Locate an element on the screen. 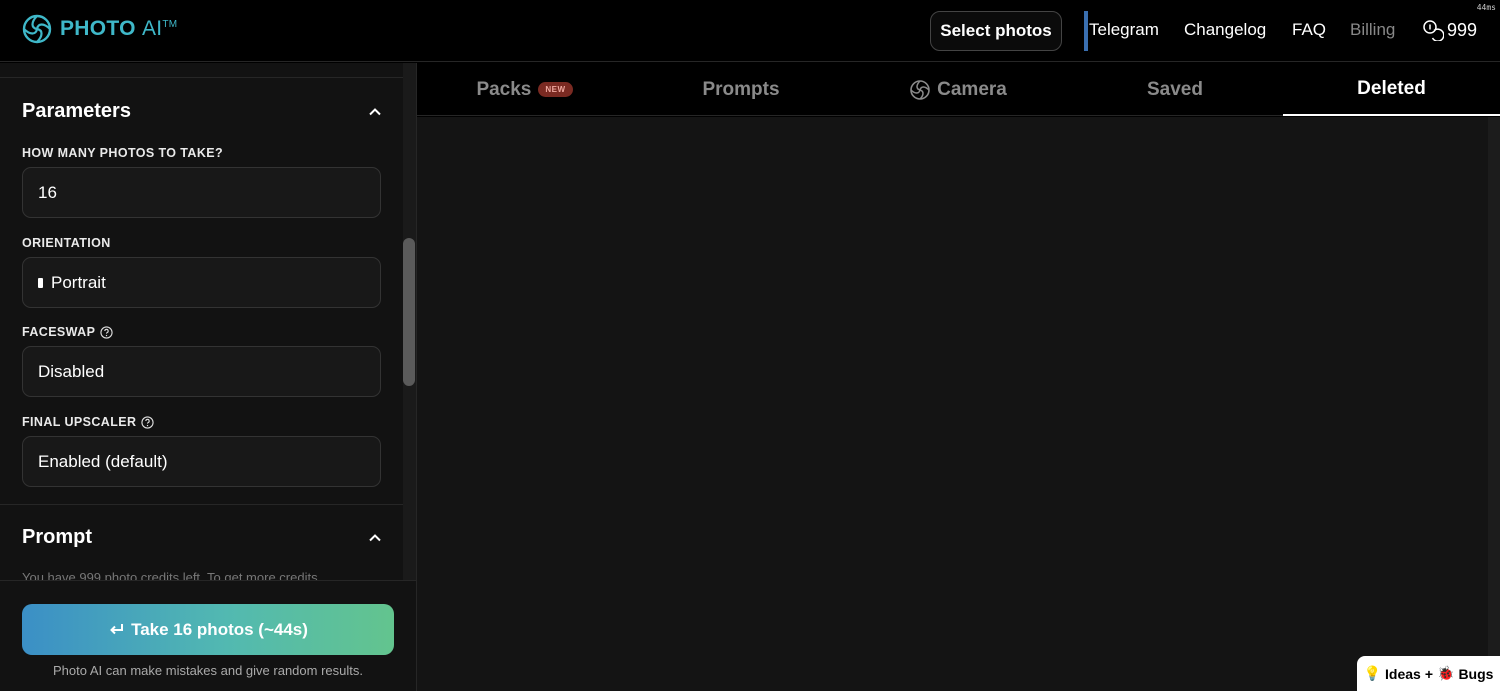 Image resolution: width=1500 pixels, height=691 pixels. credits-counter: 999 is located at coordinates (1449, 30).